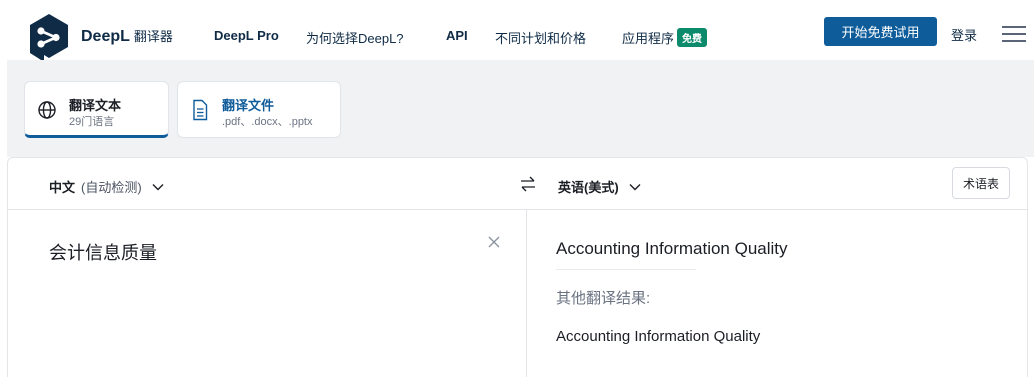 The height and width of the screenshot is (377, 1034). I want to click on tab-translate-files-title: 翻译文件, so click(248, 105).